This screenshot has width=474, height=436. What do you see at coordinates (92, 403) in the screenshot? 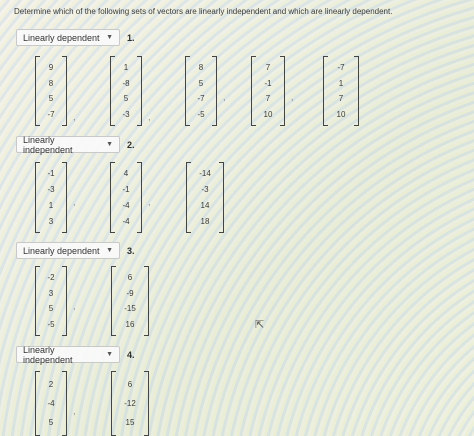
I see `vector-set-4: 2 -4 5 , 6 -12 15` at bounding box center [92, 403].